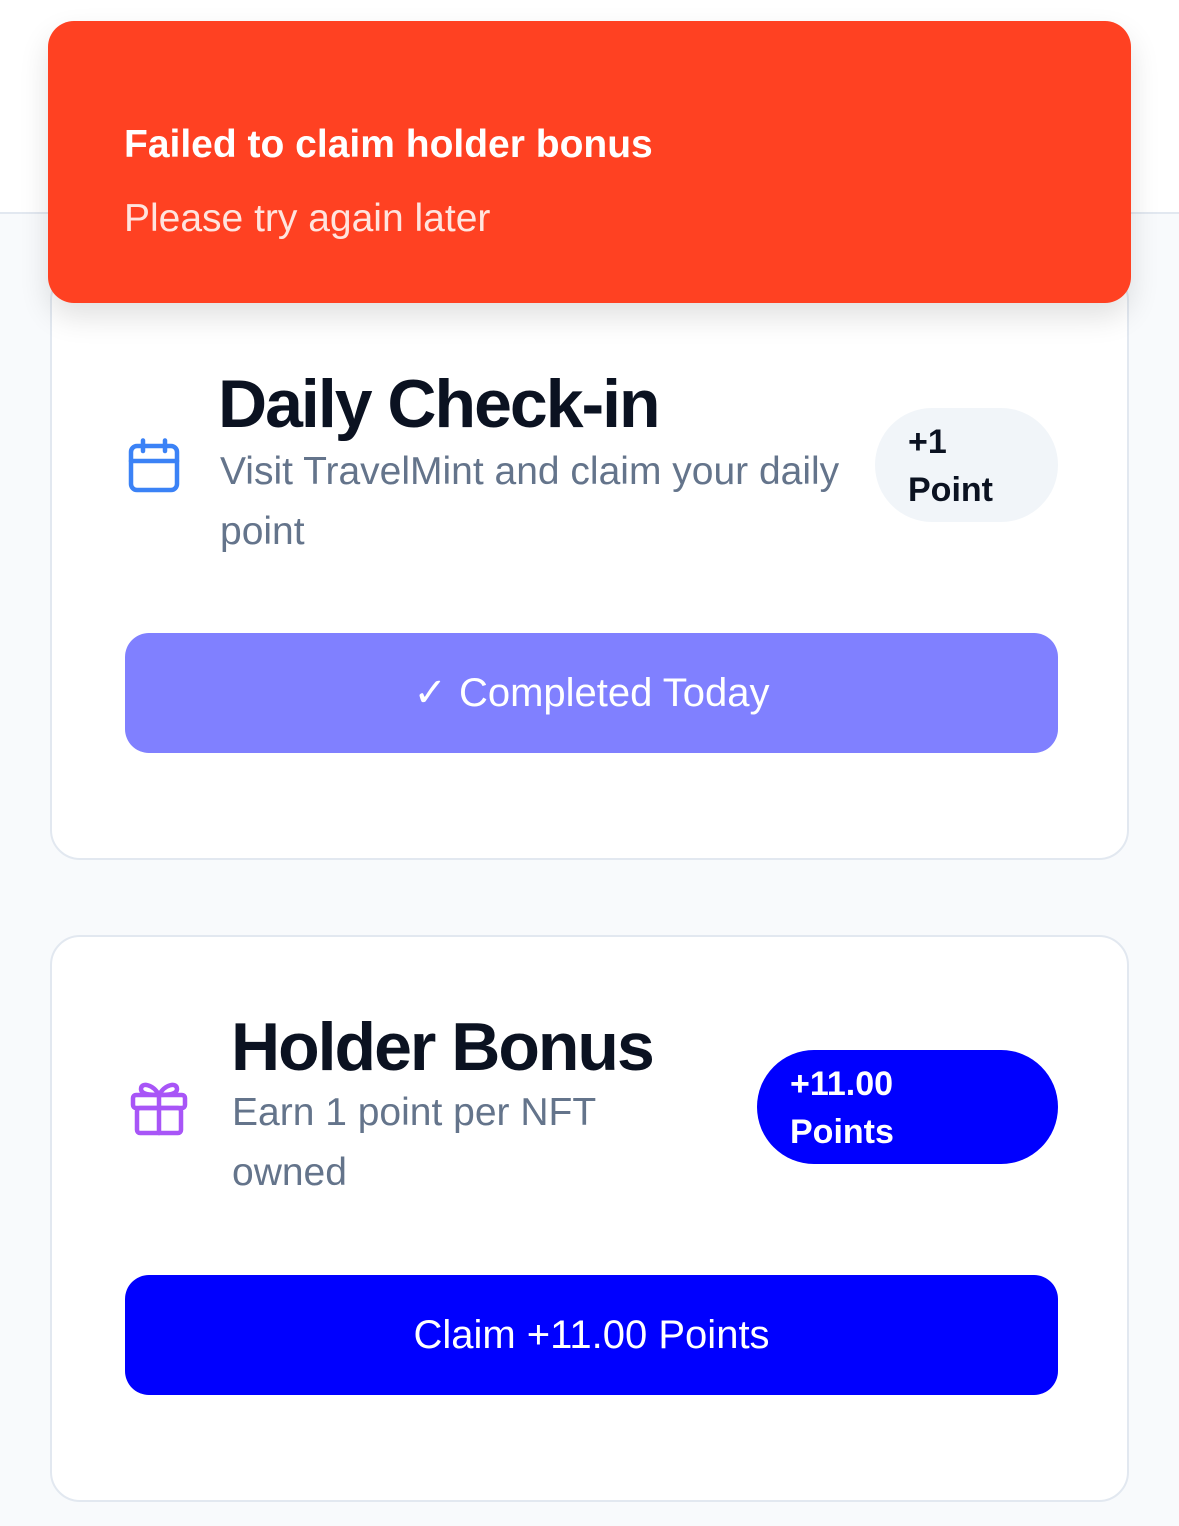 Image resolution: width=1179 pixels, height=1526 pixels. What do you see at coordinates (950, 490) in the screenshot?
I see `badge-unit: Point` at bounding box center [950, 490].